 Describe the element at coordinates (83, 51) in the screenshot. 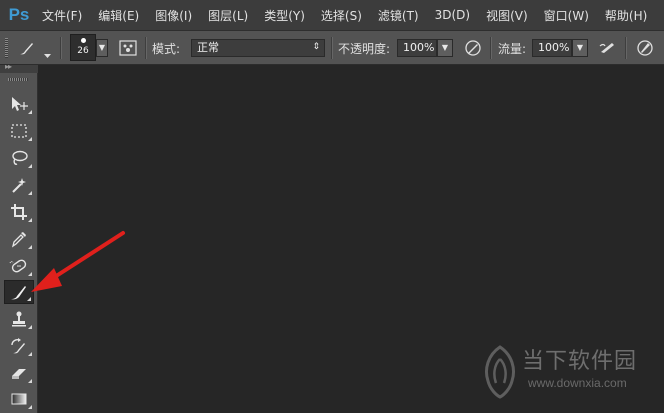

I see `brush-size-value: 26` at that location.